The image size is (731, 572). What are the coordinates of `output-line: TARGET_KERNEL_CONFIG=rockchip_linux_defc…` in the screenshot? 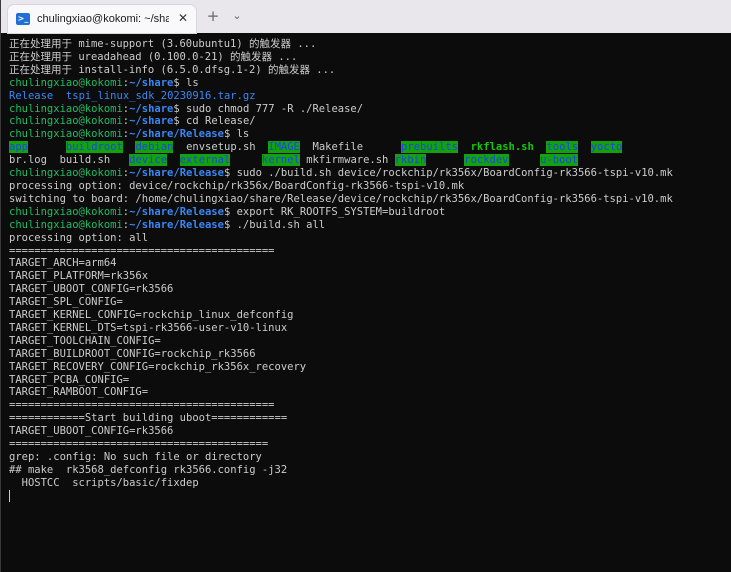 It's located at (151, 315).